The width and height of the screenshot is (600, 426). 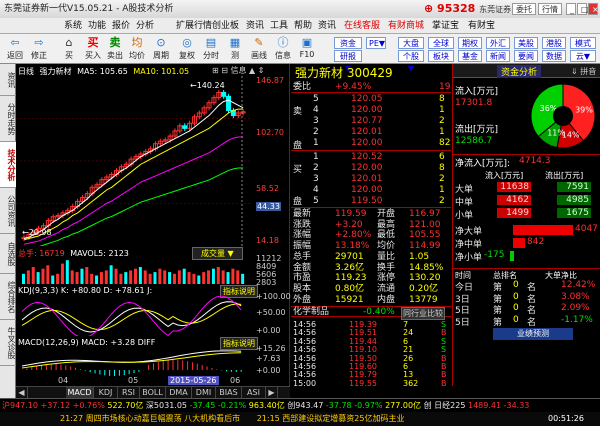 What do you see at coordinates (8, 80) in the screenshot?
I see `tab-news: 资讯` at bounding box center [8, 80].